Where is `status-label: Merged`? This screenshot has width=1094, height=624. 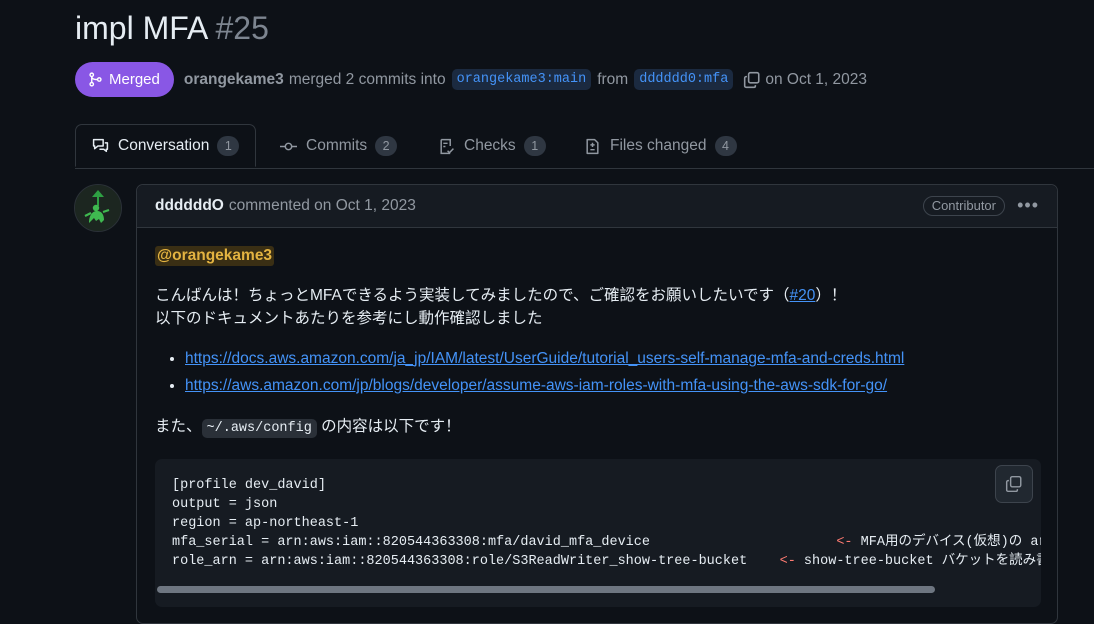
status-label: Merged is located at coordinates (134, 79).